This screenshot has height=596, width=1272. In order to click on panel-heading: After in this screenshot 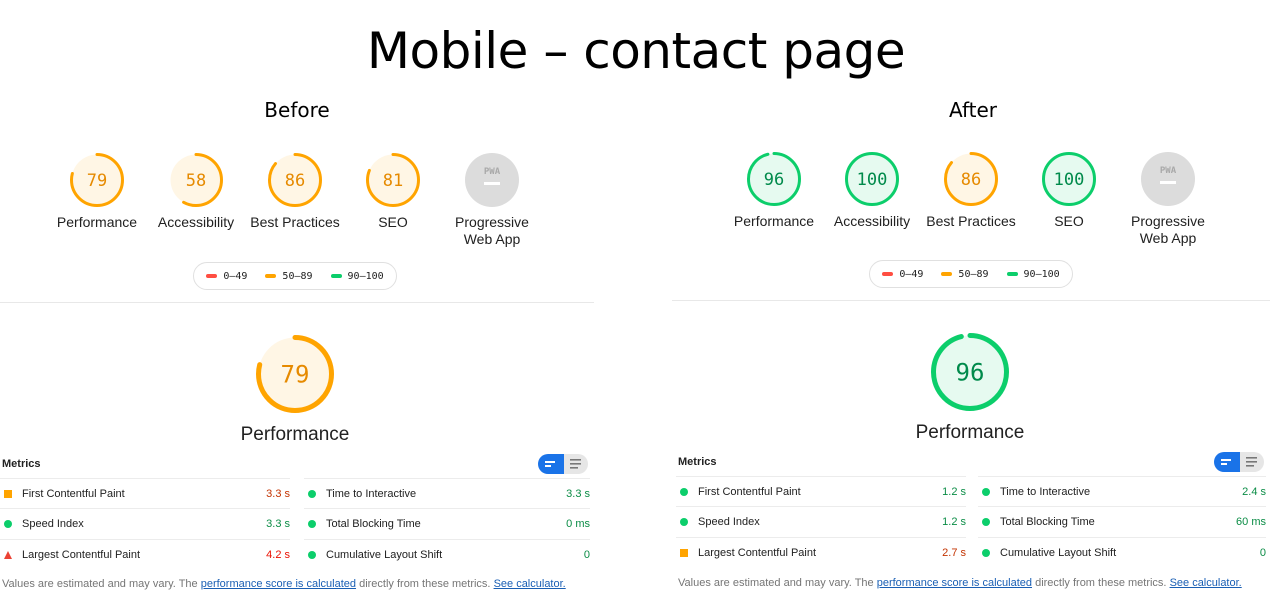, I will do `click(973, 110)`.